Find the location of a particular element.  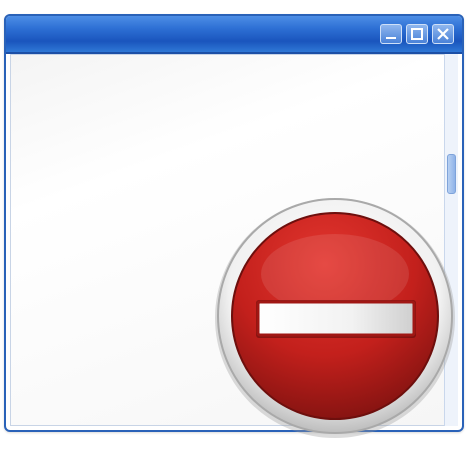

maximize-icon is located at coordinates (417, 34).